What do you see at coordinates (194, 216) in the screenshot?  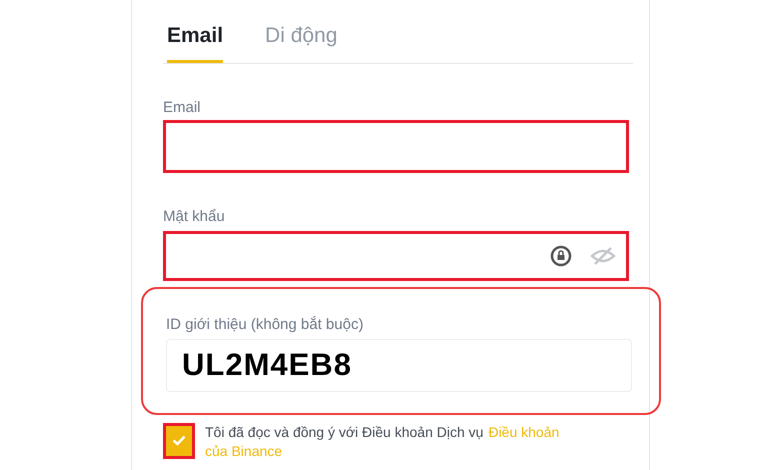 I see `field-label: Mật khẩu` at bounding box center [194, 216].